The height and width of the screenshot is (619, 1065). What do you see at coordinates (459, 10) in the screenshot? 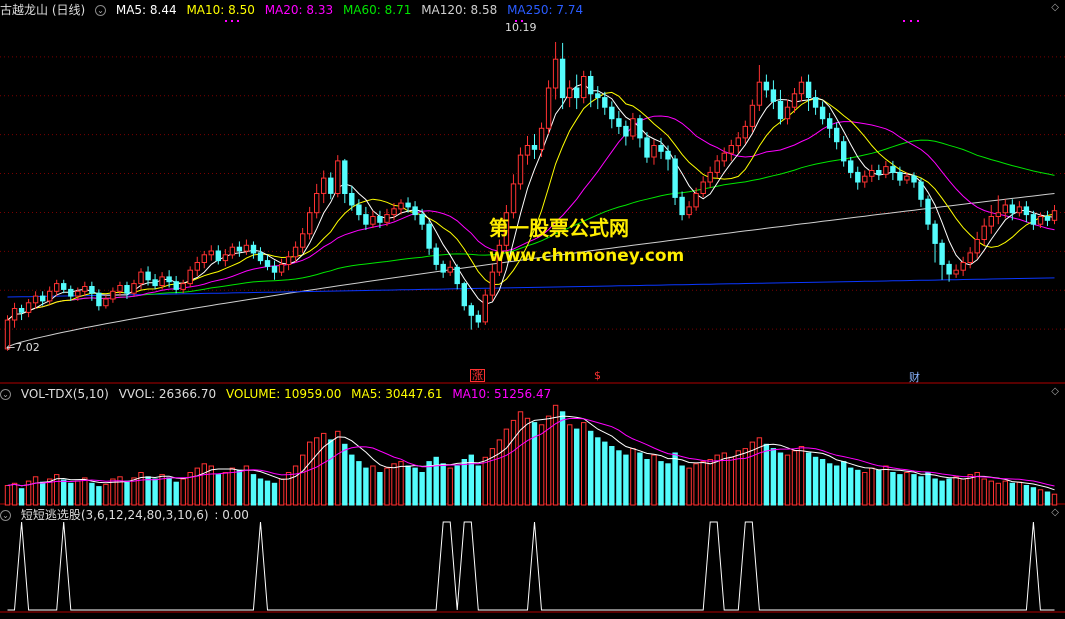
I see `ma120-label: MA120: 8.58` at bounding box center [459, 10].